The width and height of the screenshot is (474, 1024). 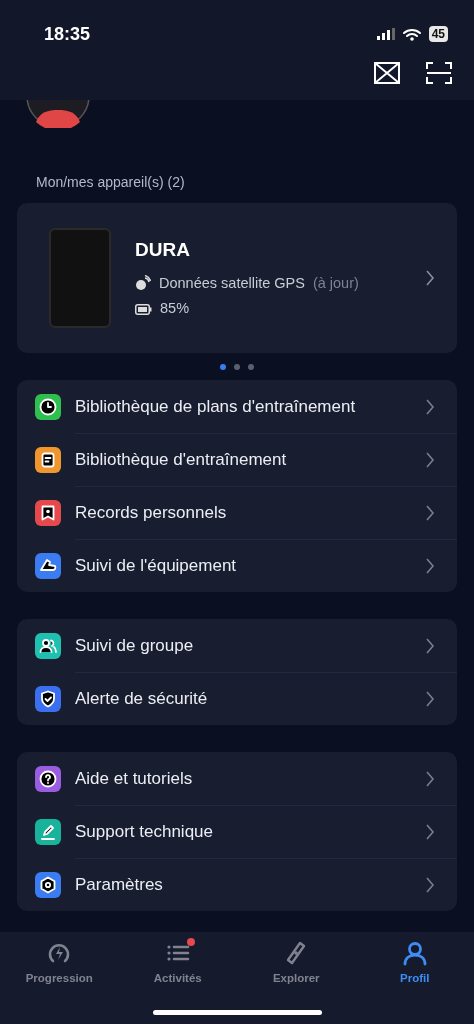 I want to click on menu-item-label: Suivi de l'équipement, so click(x=156, y=566).